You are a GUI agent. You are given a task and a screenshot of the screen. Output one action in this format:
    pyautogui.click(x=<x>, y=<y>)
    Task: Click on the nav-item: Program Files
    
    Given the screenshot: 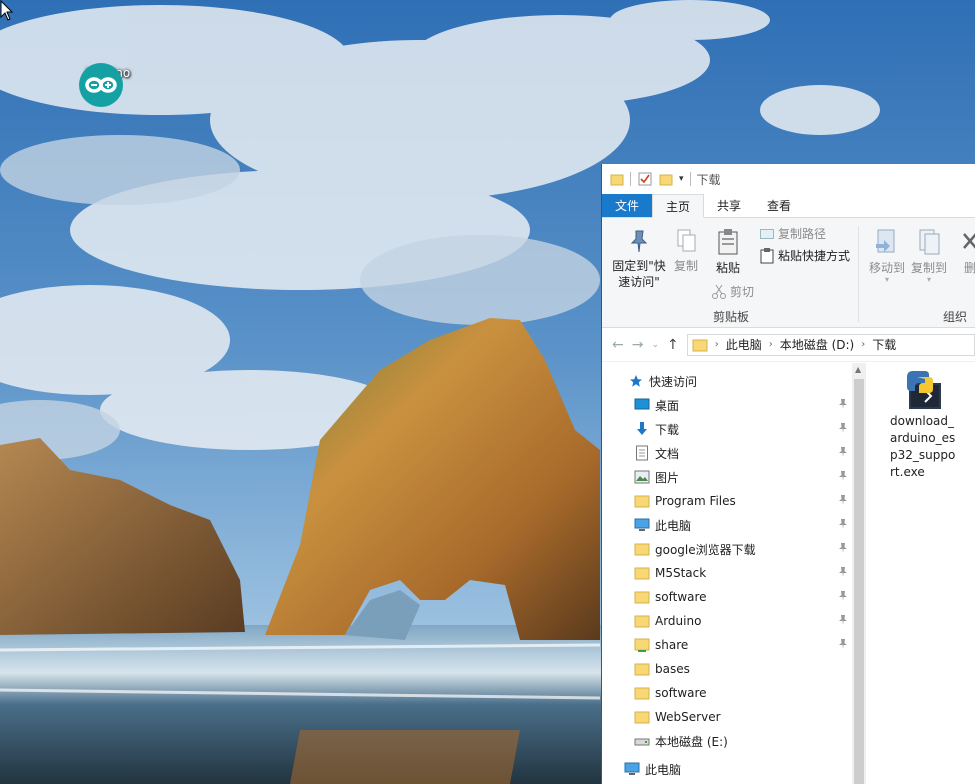 What is the action you would take?
    pyautogui.click(x=727, y=501)
    